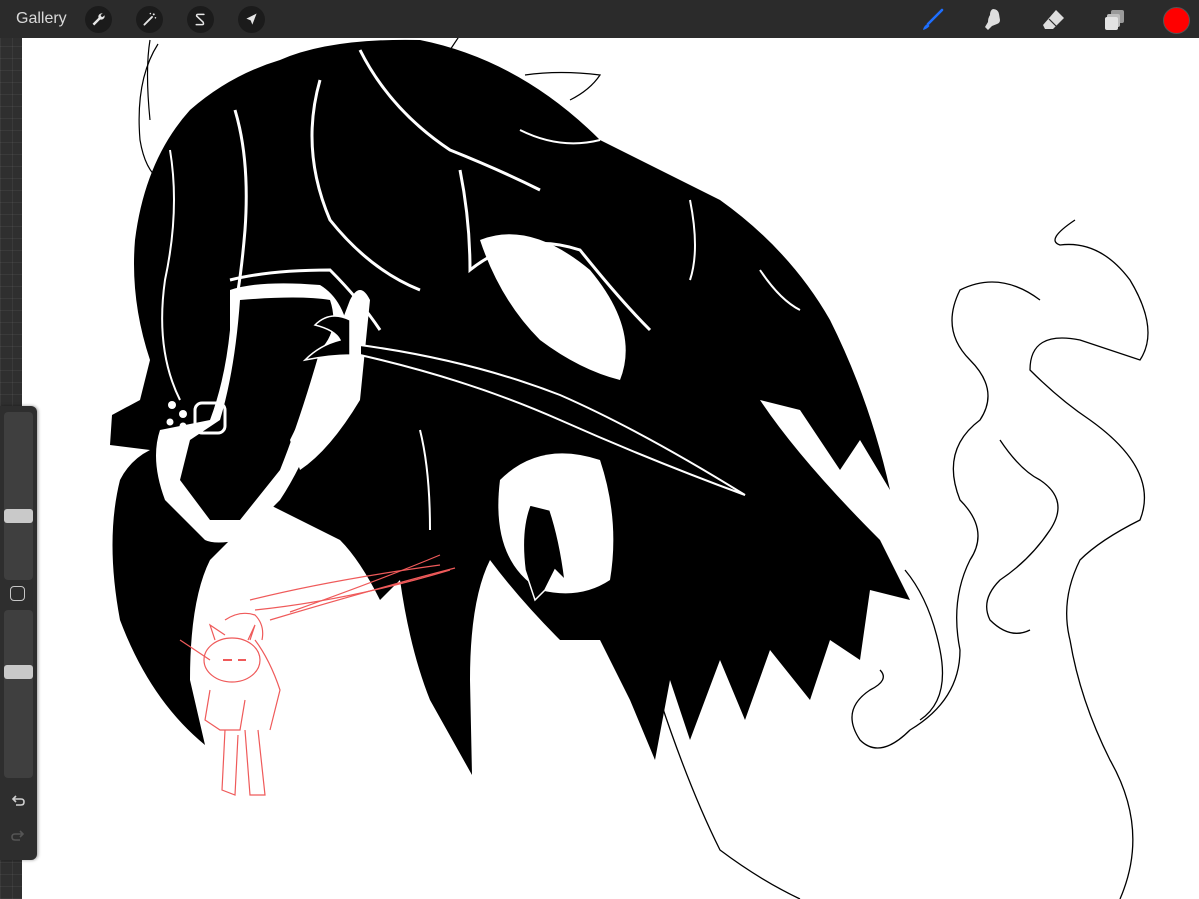 The image size is (1199, 899). Describe the element at coordinates (18, 694) in the screenshot. I see `opacity-slider` at that location.